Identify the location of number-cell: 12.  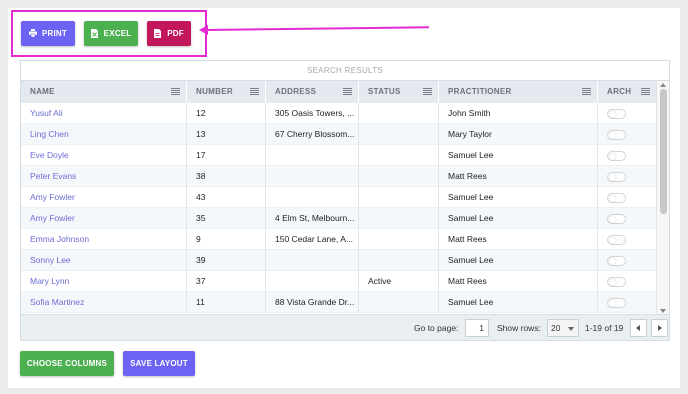
(226, 113).